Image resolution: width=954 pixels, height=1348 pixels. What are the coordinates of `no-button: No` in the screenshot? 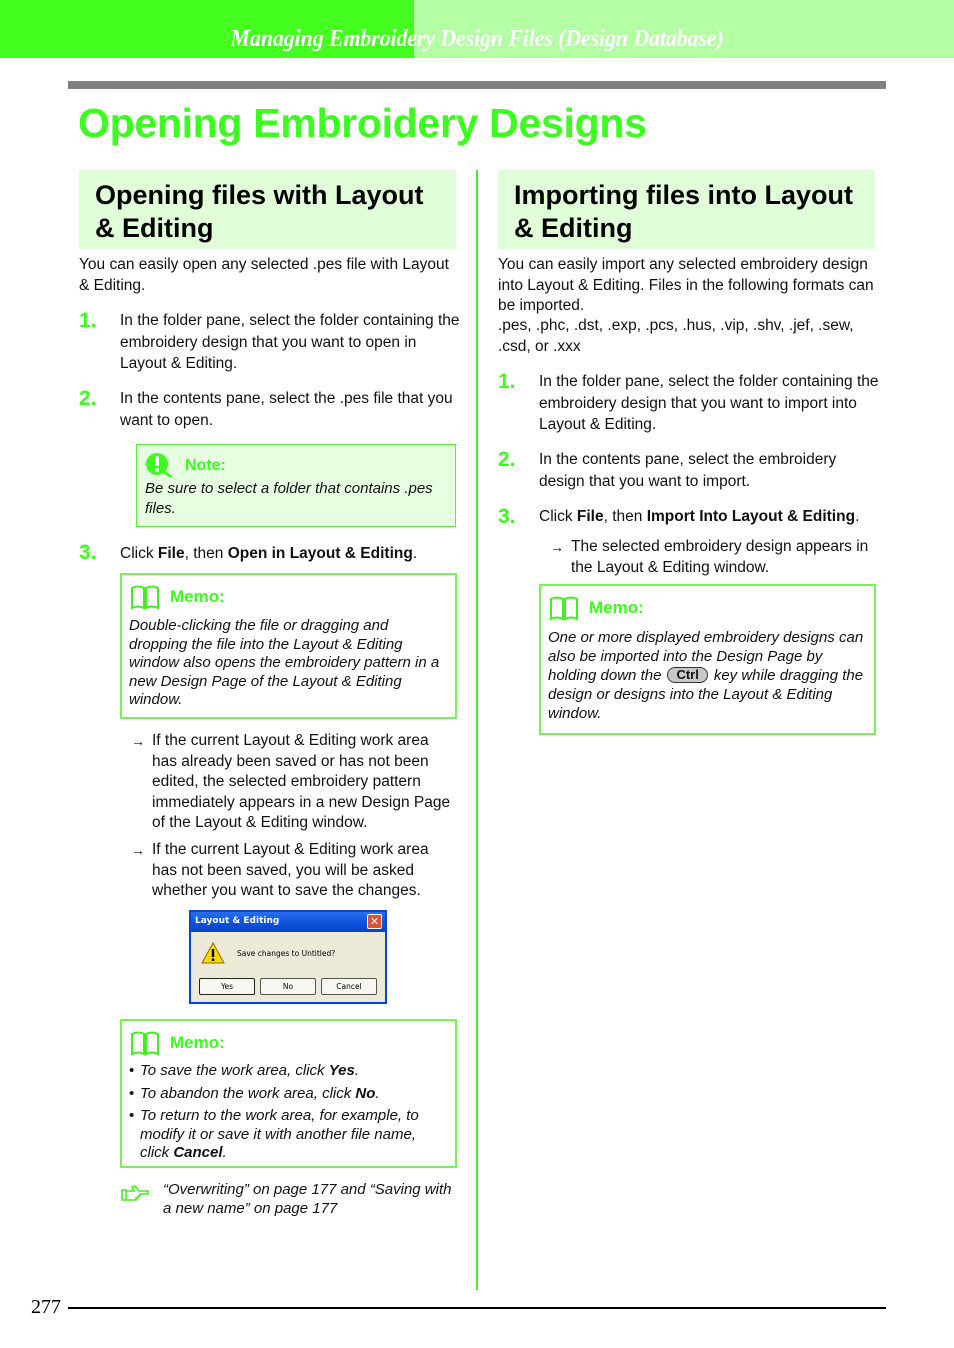 It's located at (288, 986).